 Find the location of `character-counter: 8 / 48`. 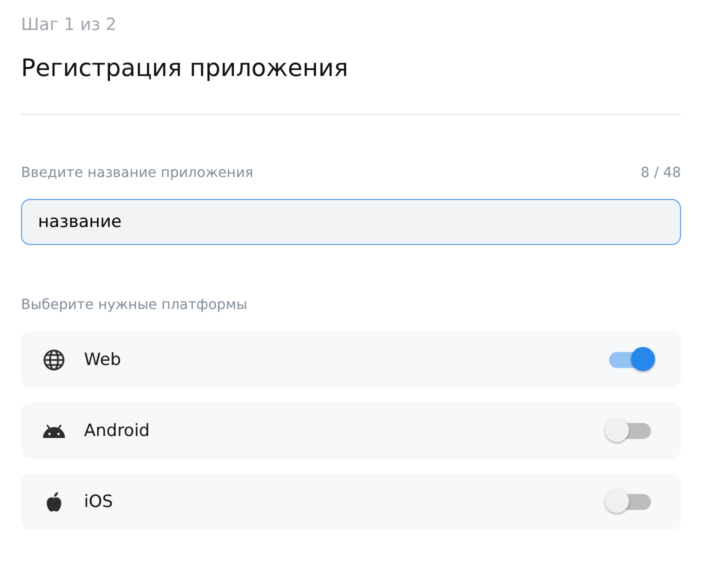

character-counter: 8 / 48 is located at coordinates (660, 173).